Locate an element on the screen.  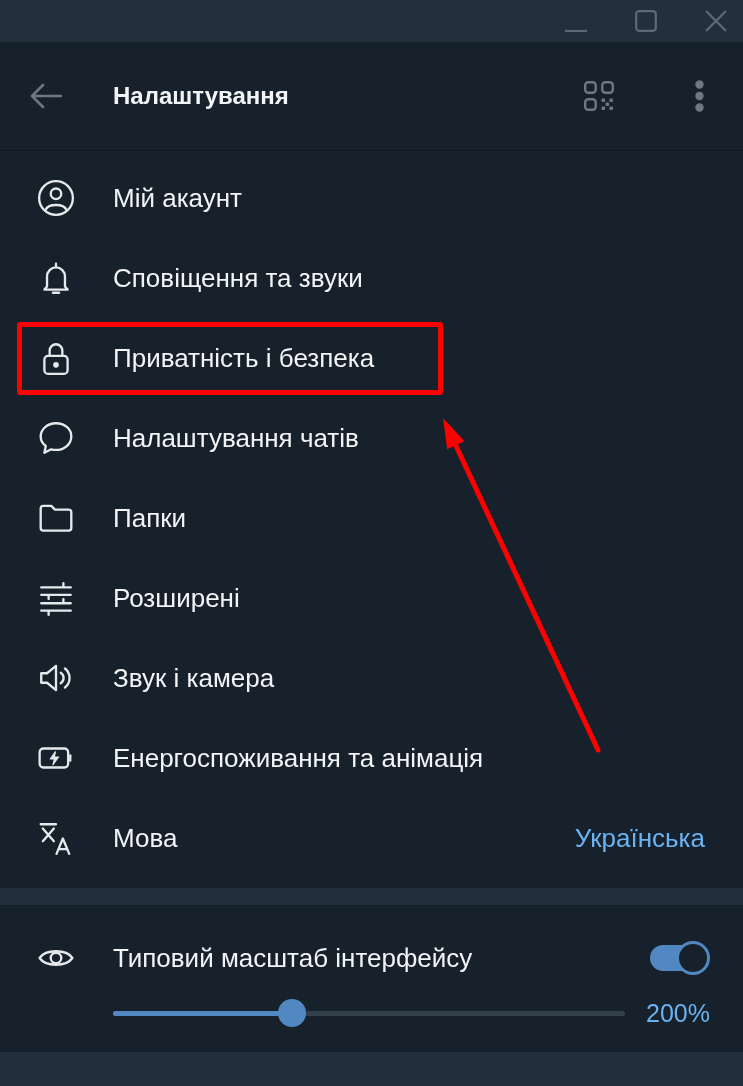
qr-code-icon is located at coordinates (599, 96).